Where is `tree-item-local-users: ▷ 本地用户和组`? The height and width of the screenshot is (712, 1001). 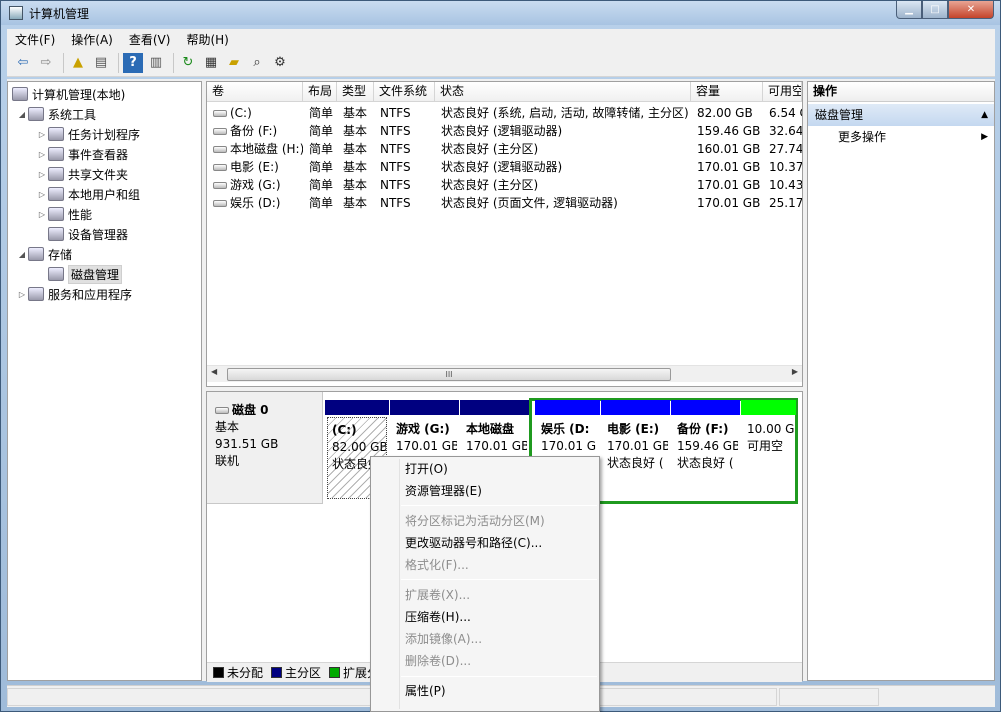
tree-item-local-users: ▷ 本地用户和组 is located at coordinates (88, 194).